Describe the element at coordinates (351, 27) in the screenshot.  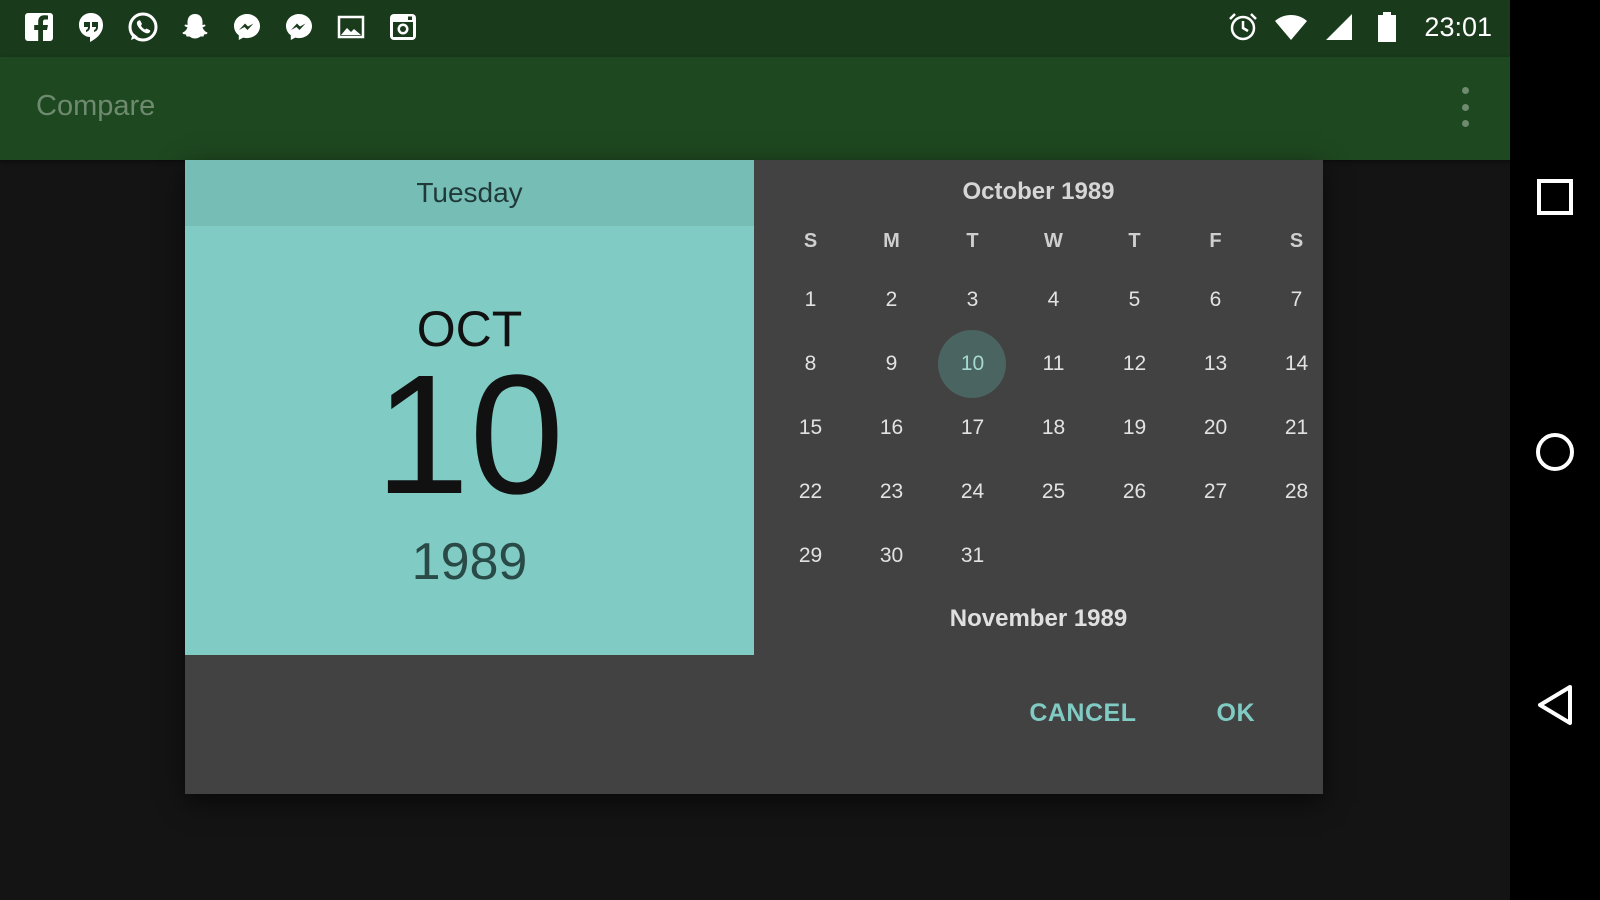
I see `gallery-icon` at that location.